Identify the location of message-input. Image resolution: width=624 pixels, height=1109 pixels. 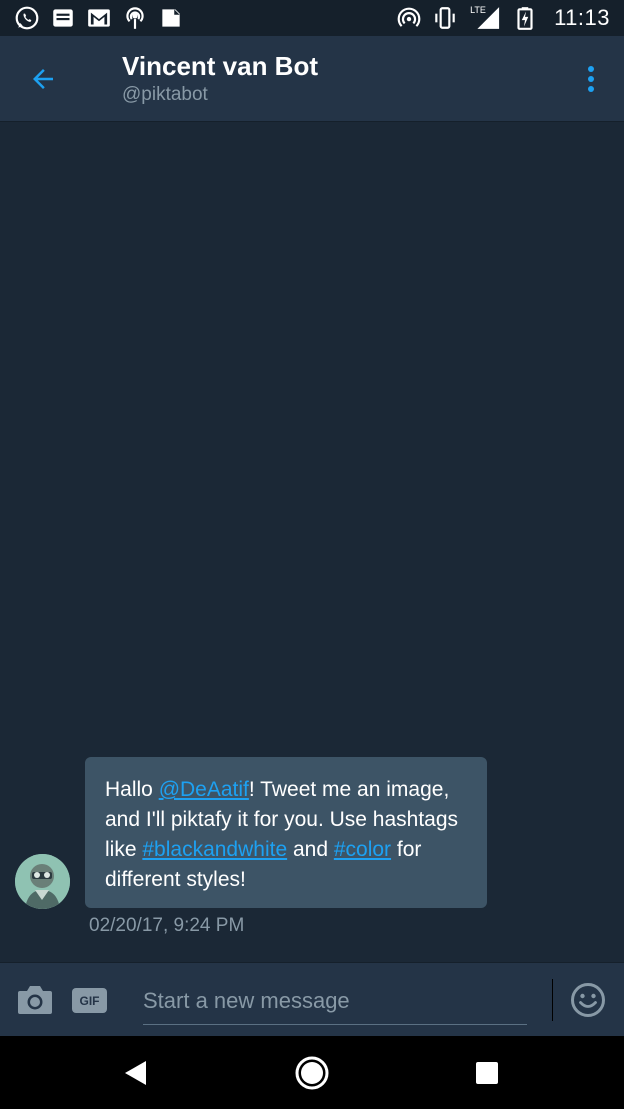
(335, 1001).